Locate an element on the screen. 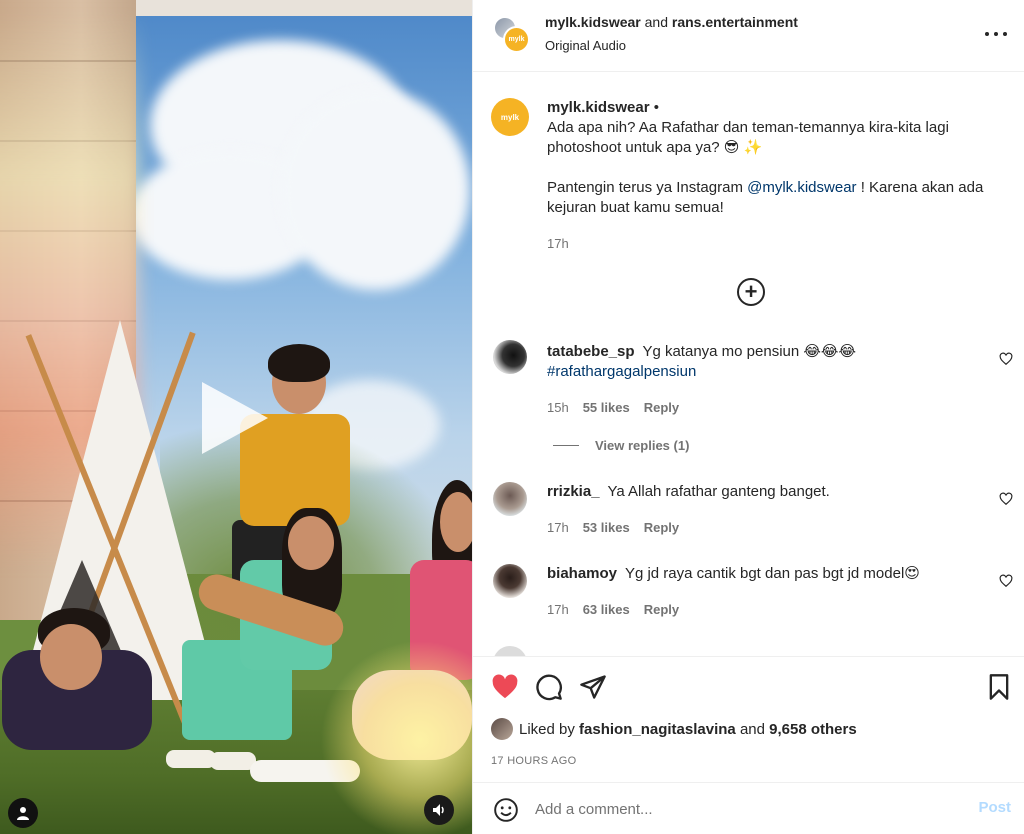 The height and width of the screenshot is (834, 1024). liked-by-prefix: Liked by is located at coordinates (547, 729).